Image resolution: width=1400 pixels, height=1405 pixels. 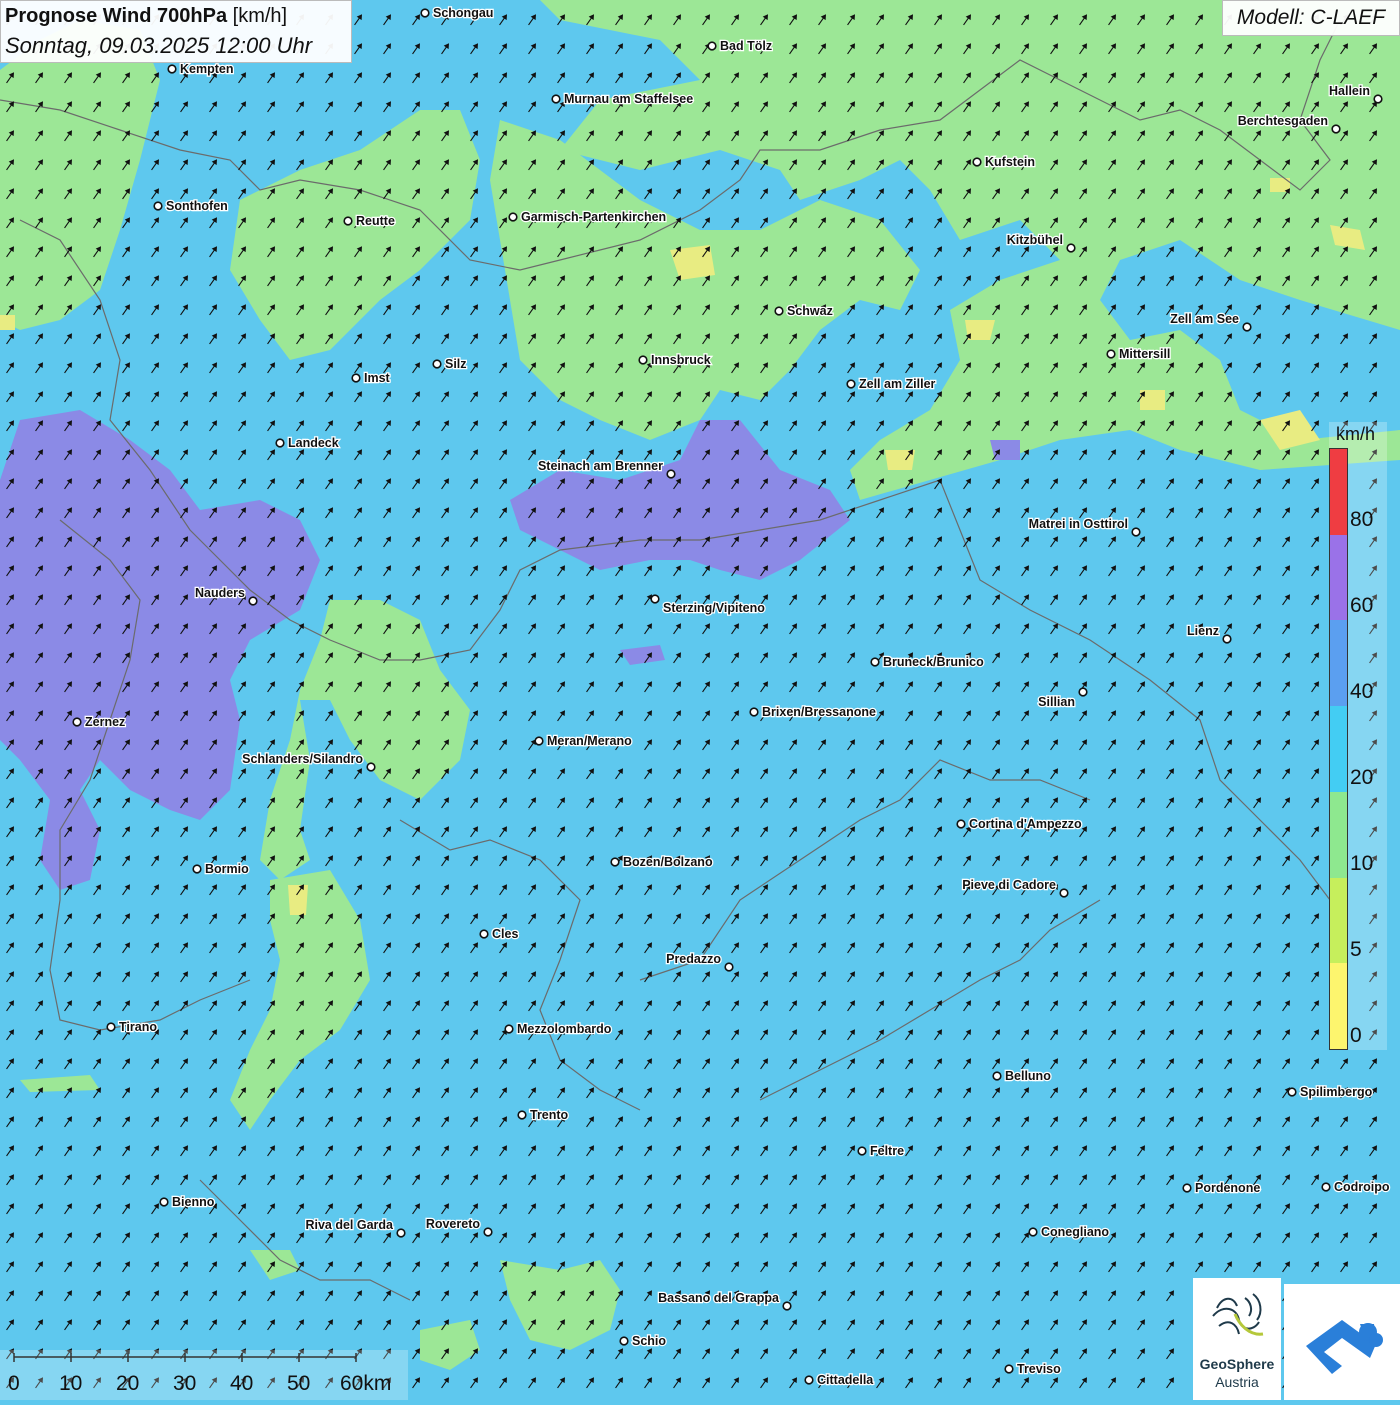 I want to click on map-title: Prognose Wind 700hPa [km/h], so click(x=146, y=16).